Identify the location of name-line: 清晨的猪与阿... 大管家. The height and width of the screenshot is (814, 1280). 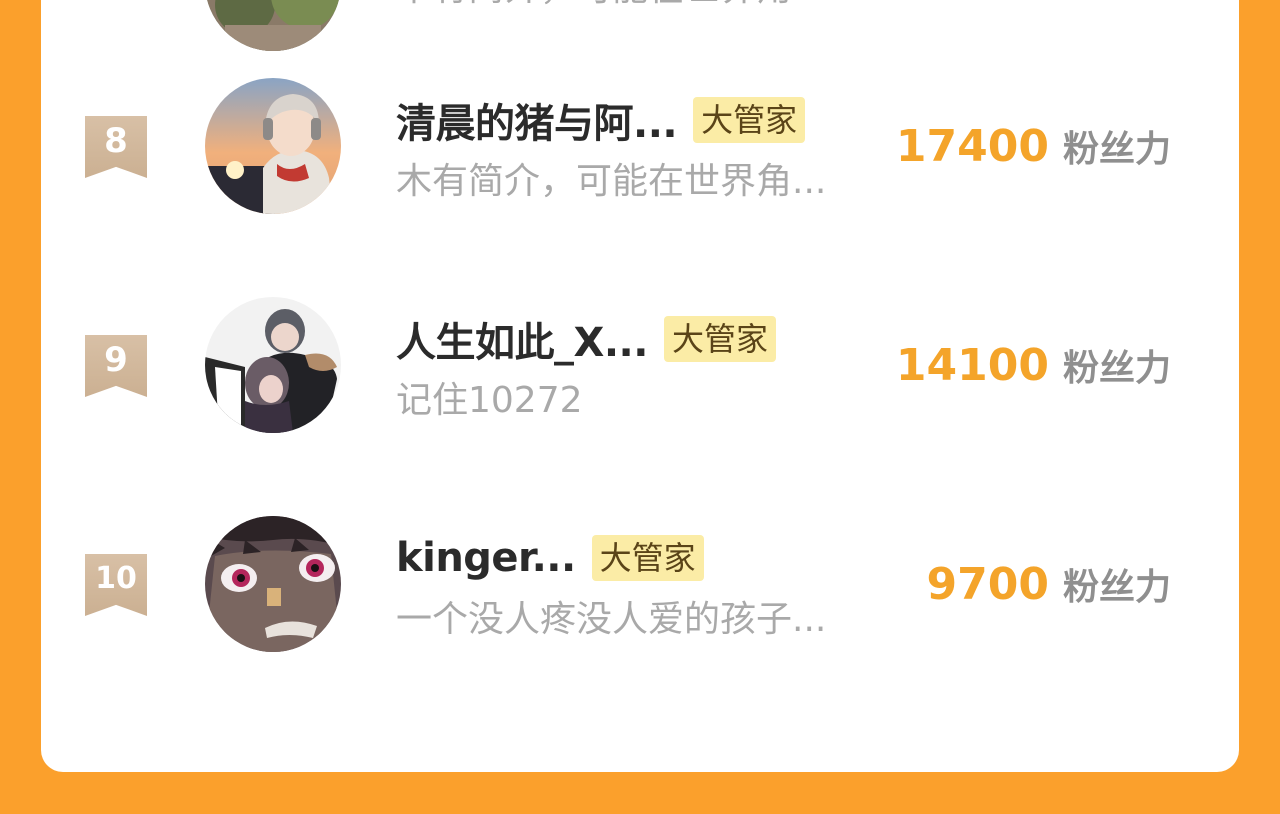
(601, 120).